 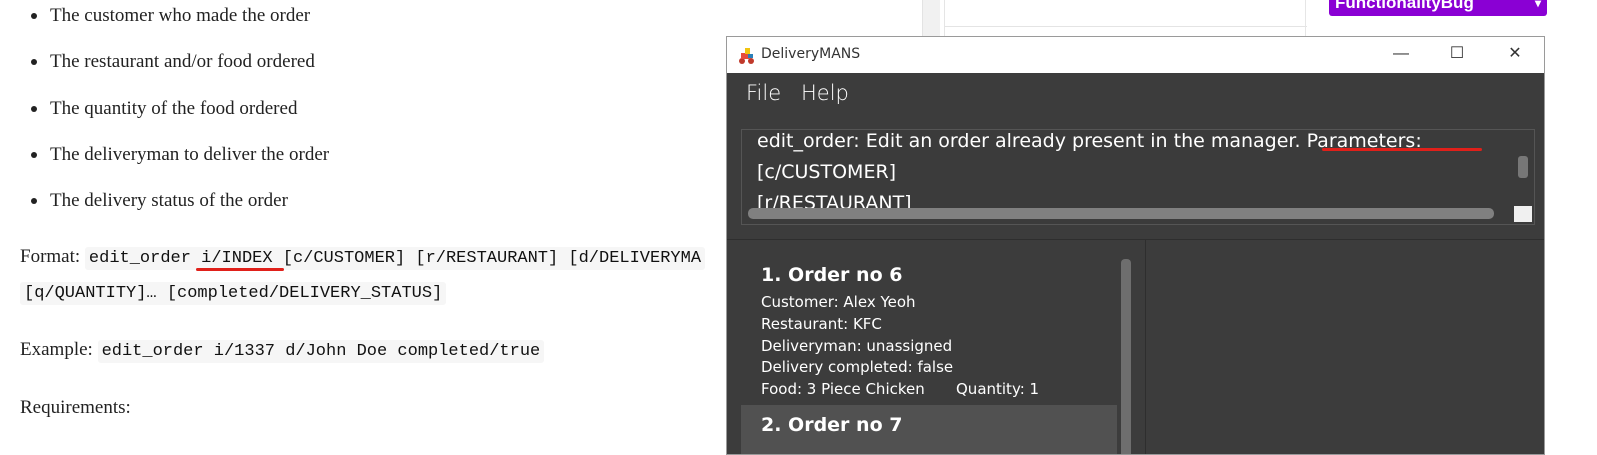 I want to click on order-food: Food: 3 Piece Chicken Quantity: 1, so click(x=900, y=389).